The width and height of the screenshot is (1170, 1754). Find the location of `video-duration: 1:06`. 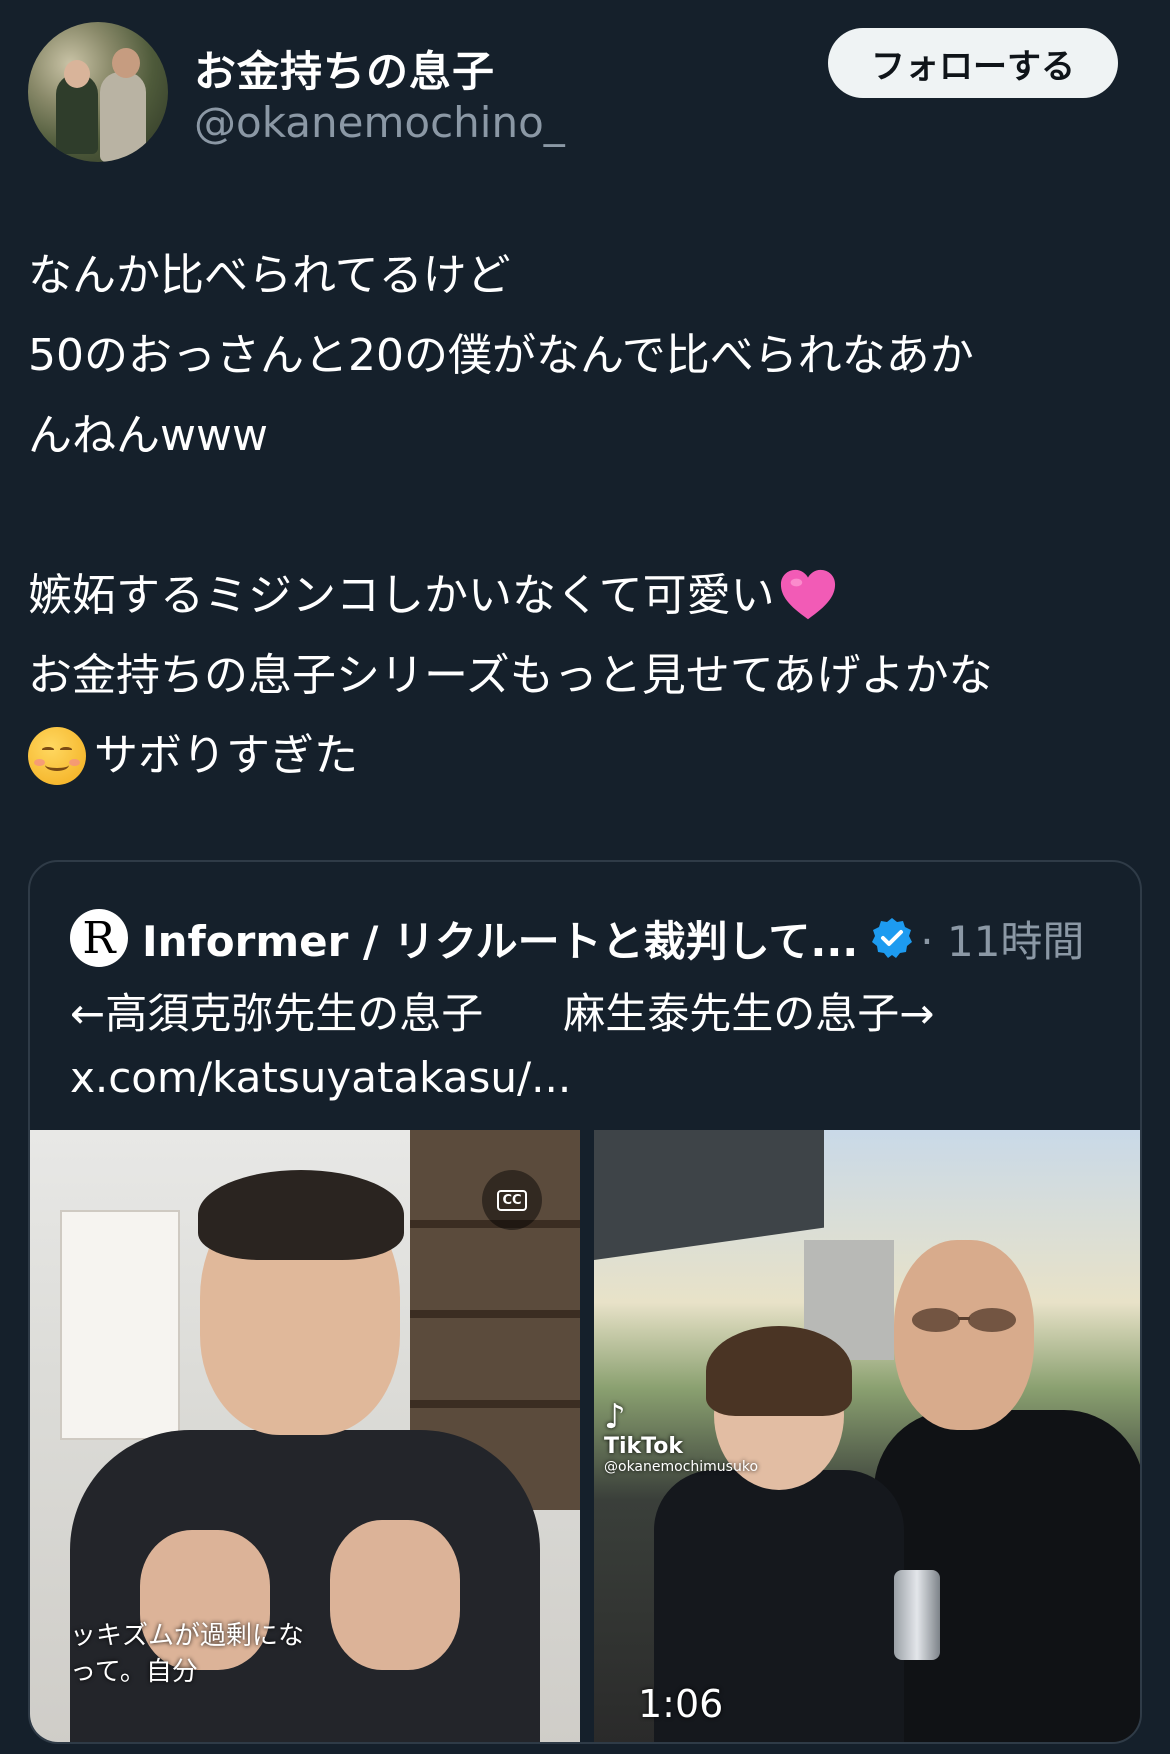

video-duration: 1:06 is located at coordinates (681, 1704).